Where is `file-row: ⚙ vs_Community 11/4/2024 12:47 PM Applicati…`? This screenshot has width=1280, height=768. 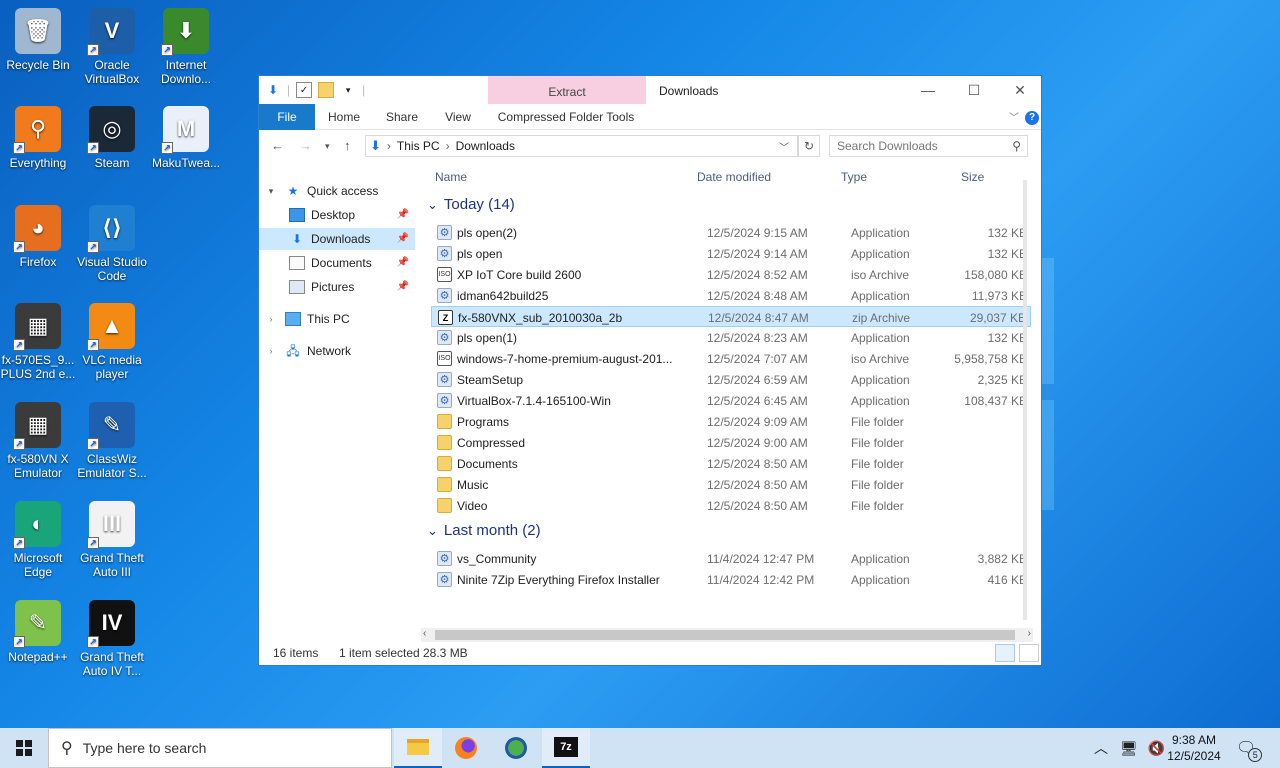 file-row: ⚙ vs_Community 11/4/2024 12:47 PM Applicati… is located at coordinates (731, 558).